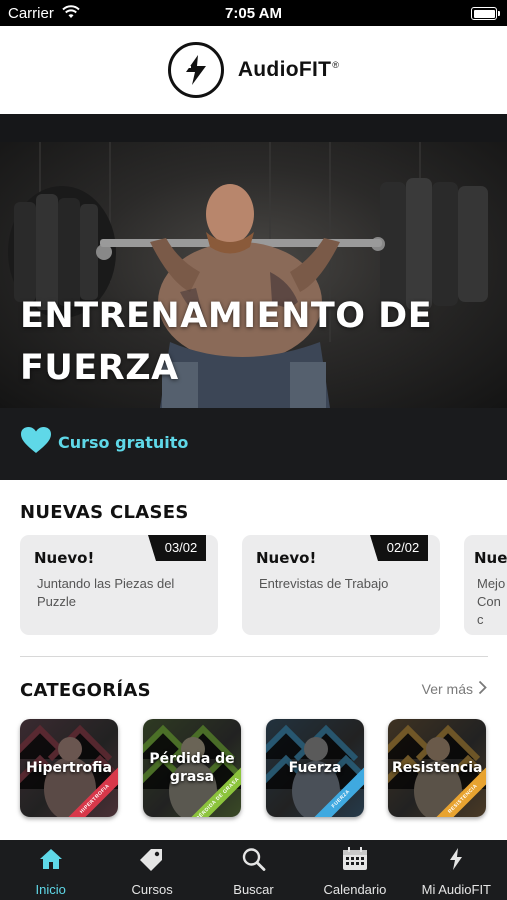 This screenshot has height=900, width=507. What do you see at coordinates (226, 342) in the screenshot?
I see `hero-title: ENTRENAMIENTO DE FUERZA` at bounding box center [226, 342].